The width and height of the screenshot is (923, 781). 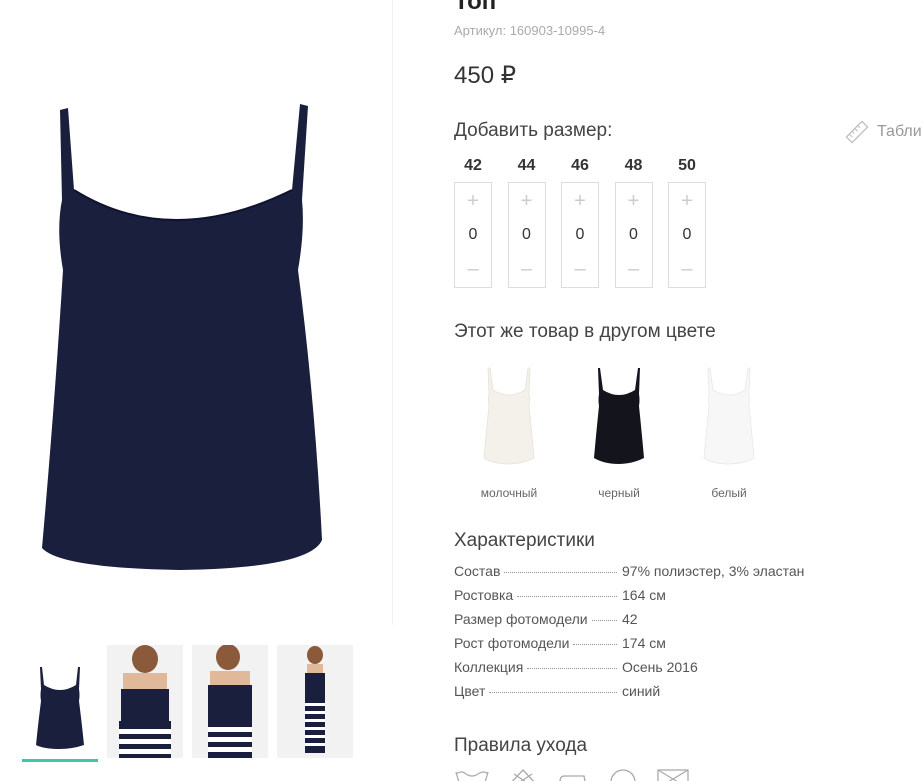 I want to click on characteristic-row: Ростовка 164 см, so click(x=639, y=599).